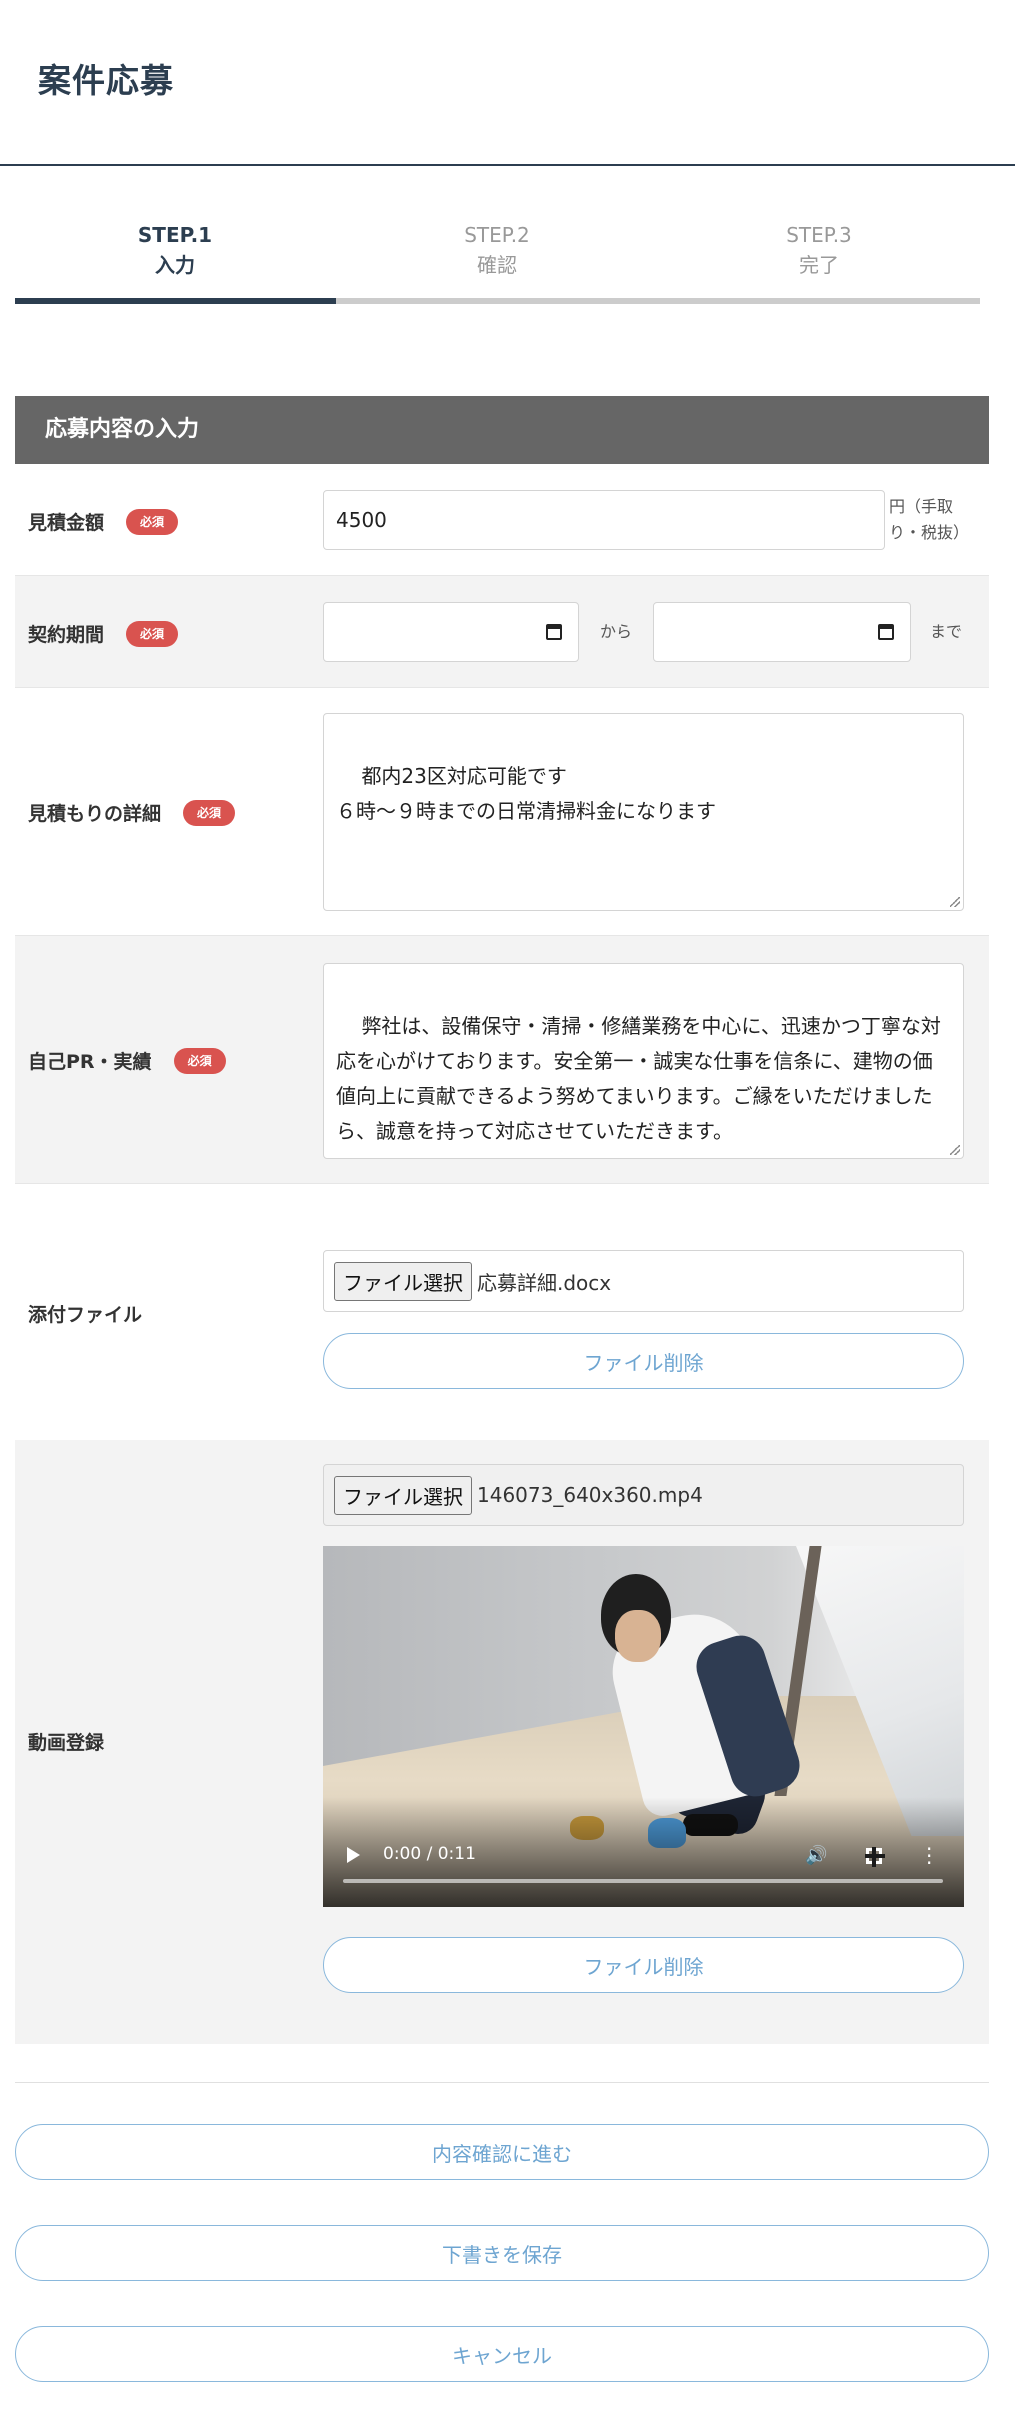 Image resolution: width=1015 pixels, height=2413 pixels. I want to click on step-2-label: 確認, so click(497, 265).